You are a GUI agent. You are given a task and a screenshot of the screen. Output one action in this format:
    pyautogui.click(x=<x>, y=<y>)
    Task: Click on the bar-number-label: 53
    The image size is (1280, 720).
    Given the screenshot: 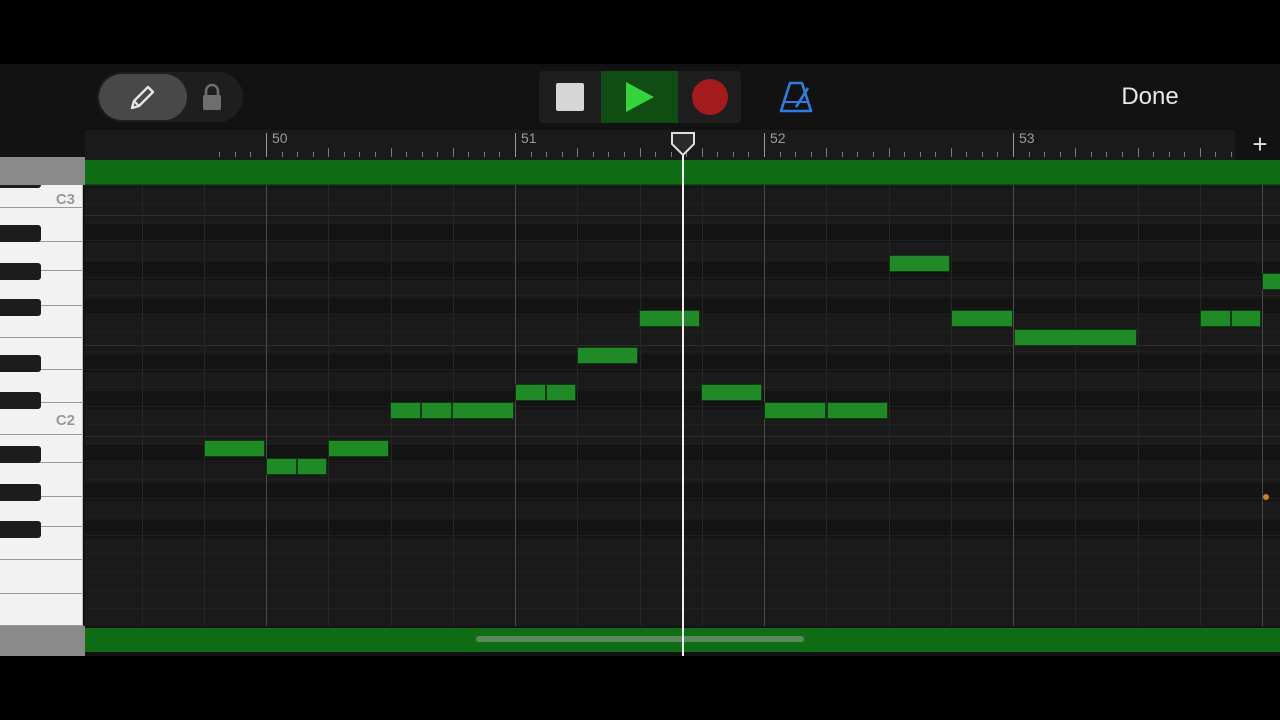 What is the action you would take?
    pyautogui.click(x=1027, y=138)
    